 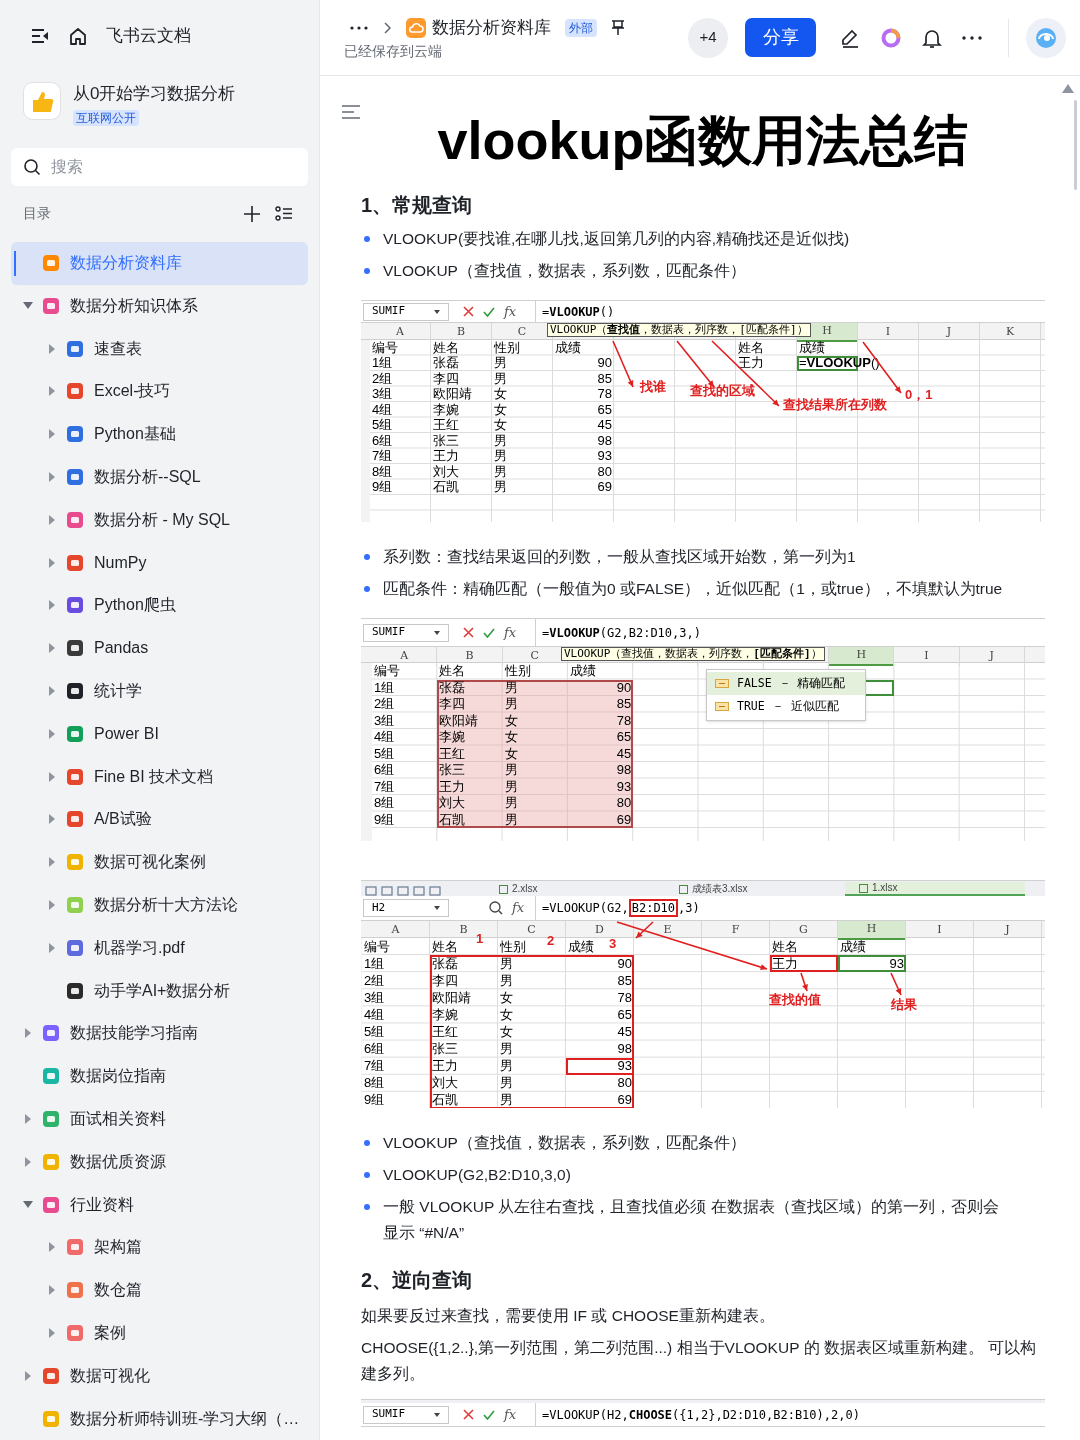 What do you see at coordinates (496, 908) in the screenshot?
I see `zoom-icon` at bounding box center [496, 908].